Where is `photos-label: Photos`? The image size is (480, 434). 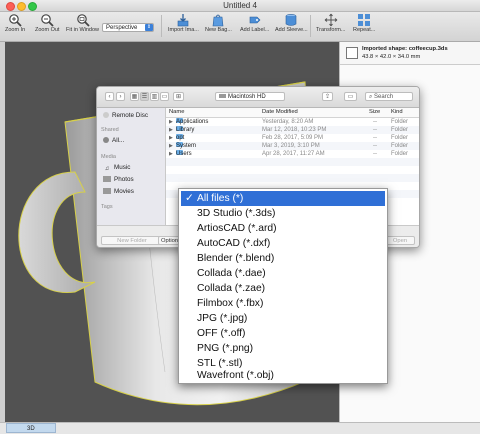
photos-label: Photos is located at coordinates (124, 179).